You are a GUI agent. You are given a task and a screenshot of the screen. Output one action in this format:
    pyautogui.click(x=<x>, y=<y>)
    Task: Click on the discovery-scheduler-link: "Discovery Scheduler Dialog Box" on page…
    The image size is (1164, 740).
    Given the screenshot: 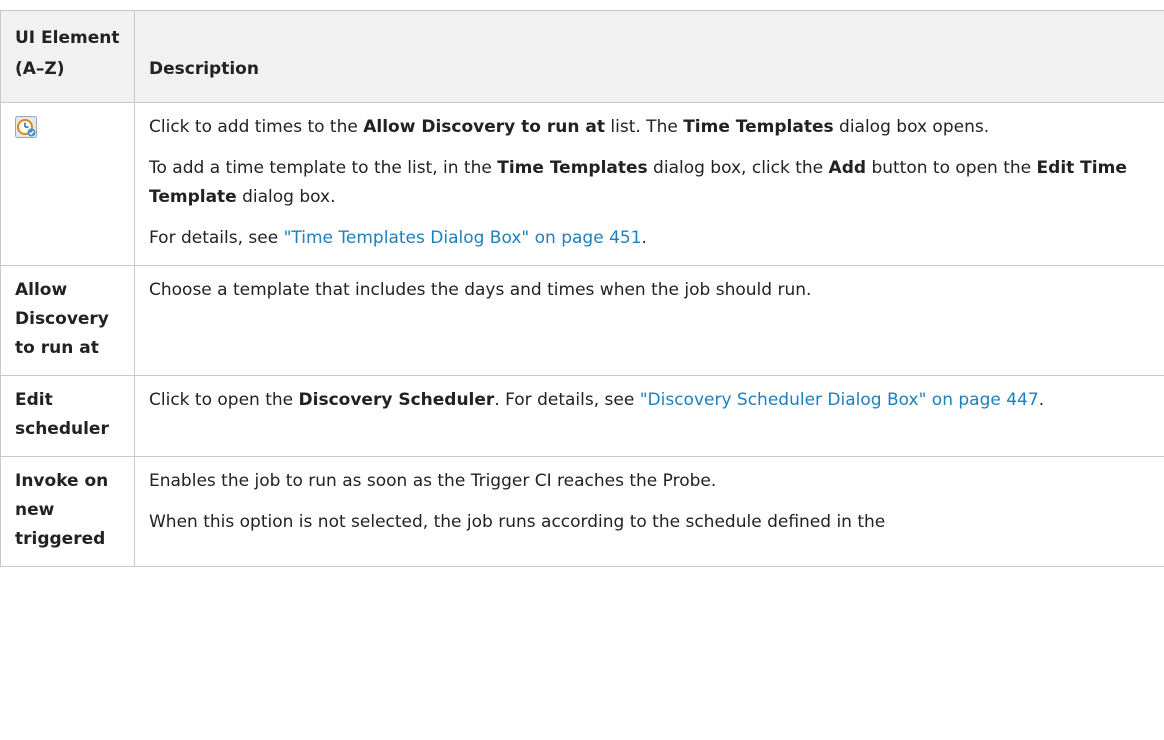 What is the action you would take?
    pyautogui.click(x=839, y=400)
    